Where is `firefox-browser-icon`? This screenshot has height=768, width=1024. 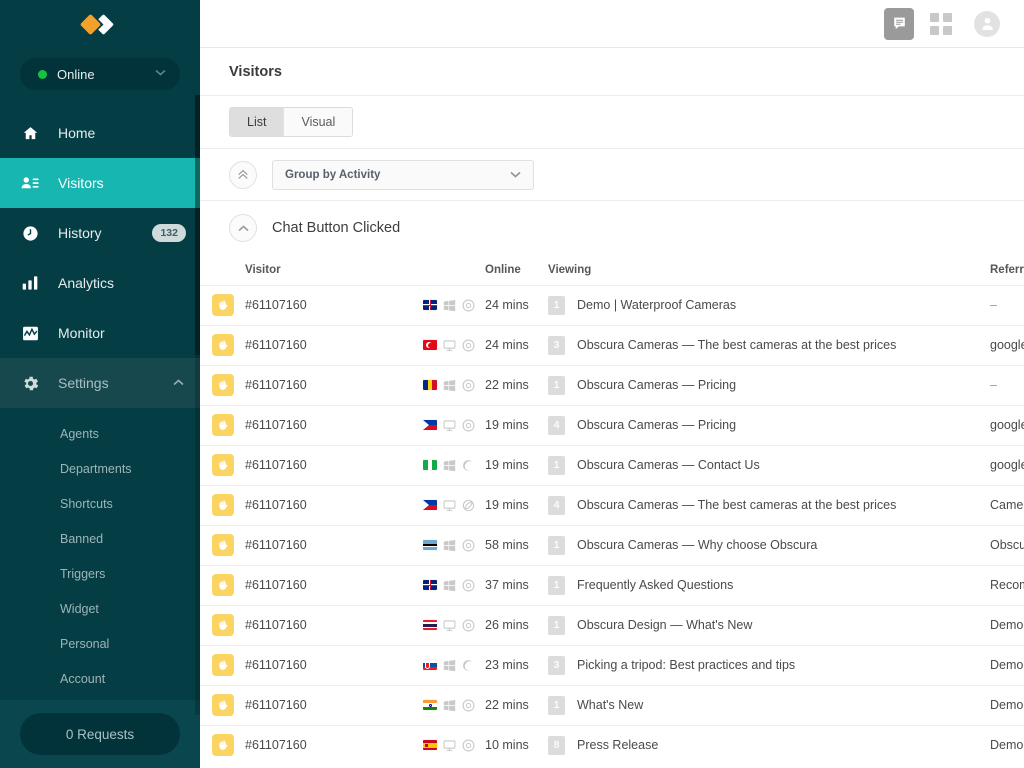
firefox-browser-icon is located at coordinates (468, 665).